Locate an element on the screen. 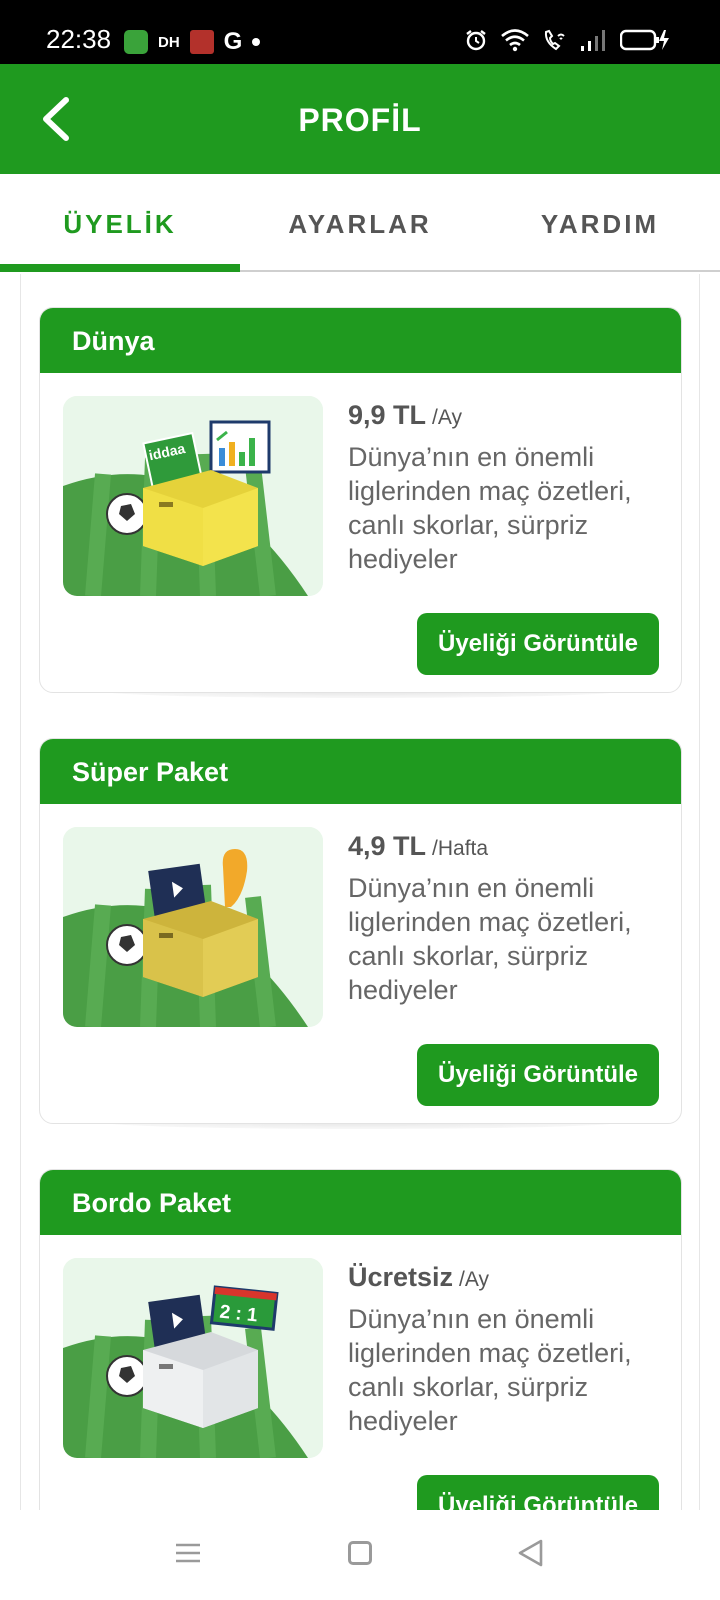 Image resolution: width=720 pixels, height=1600 pixels. alarm-icon is located at coordinates (476, 40).